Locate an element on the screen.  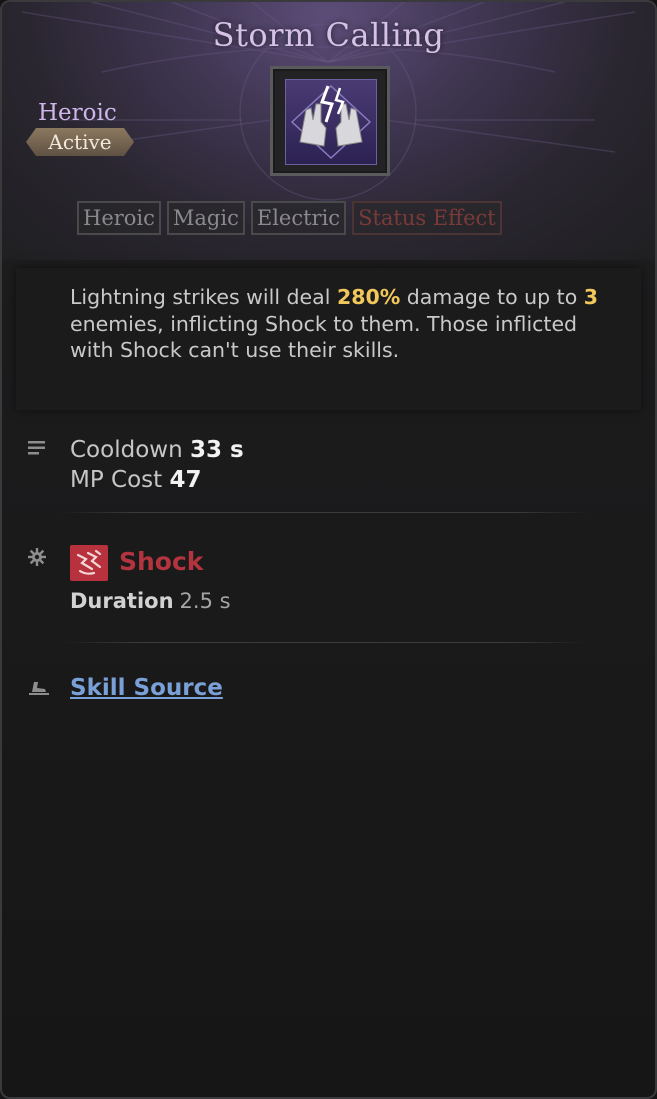
shock-glyph-icon is located at coordinates (89, 562).